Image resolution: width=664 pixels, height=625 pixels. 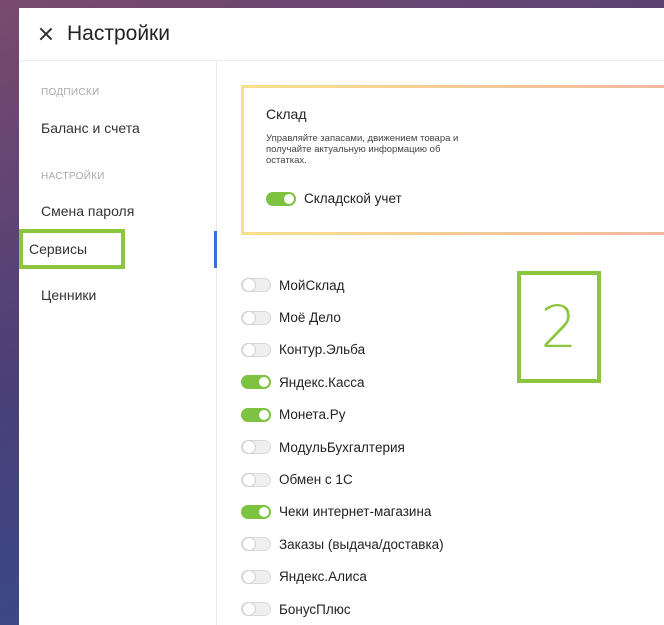 What do you see at coordinates (322, 382) in the screenshot?
I see `service-label: Яндекс.Касса` at bounding box center [322, 382].